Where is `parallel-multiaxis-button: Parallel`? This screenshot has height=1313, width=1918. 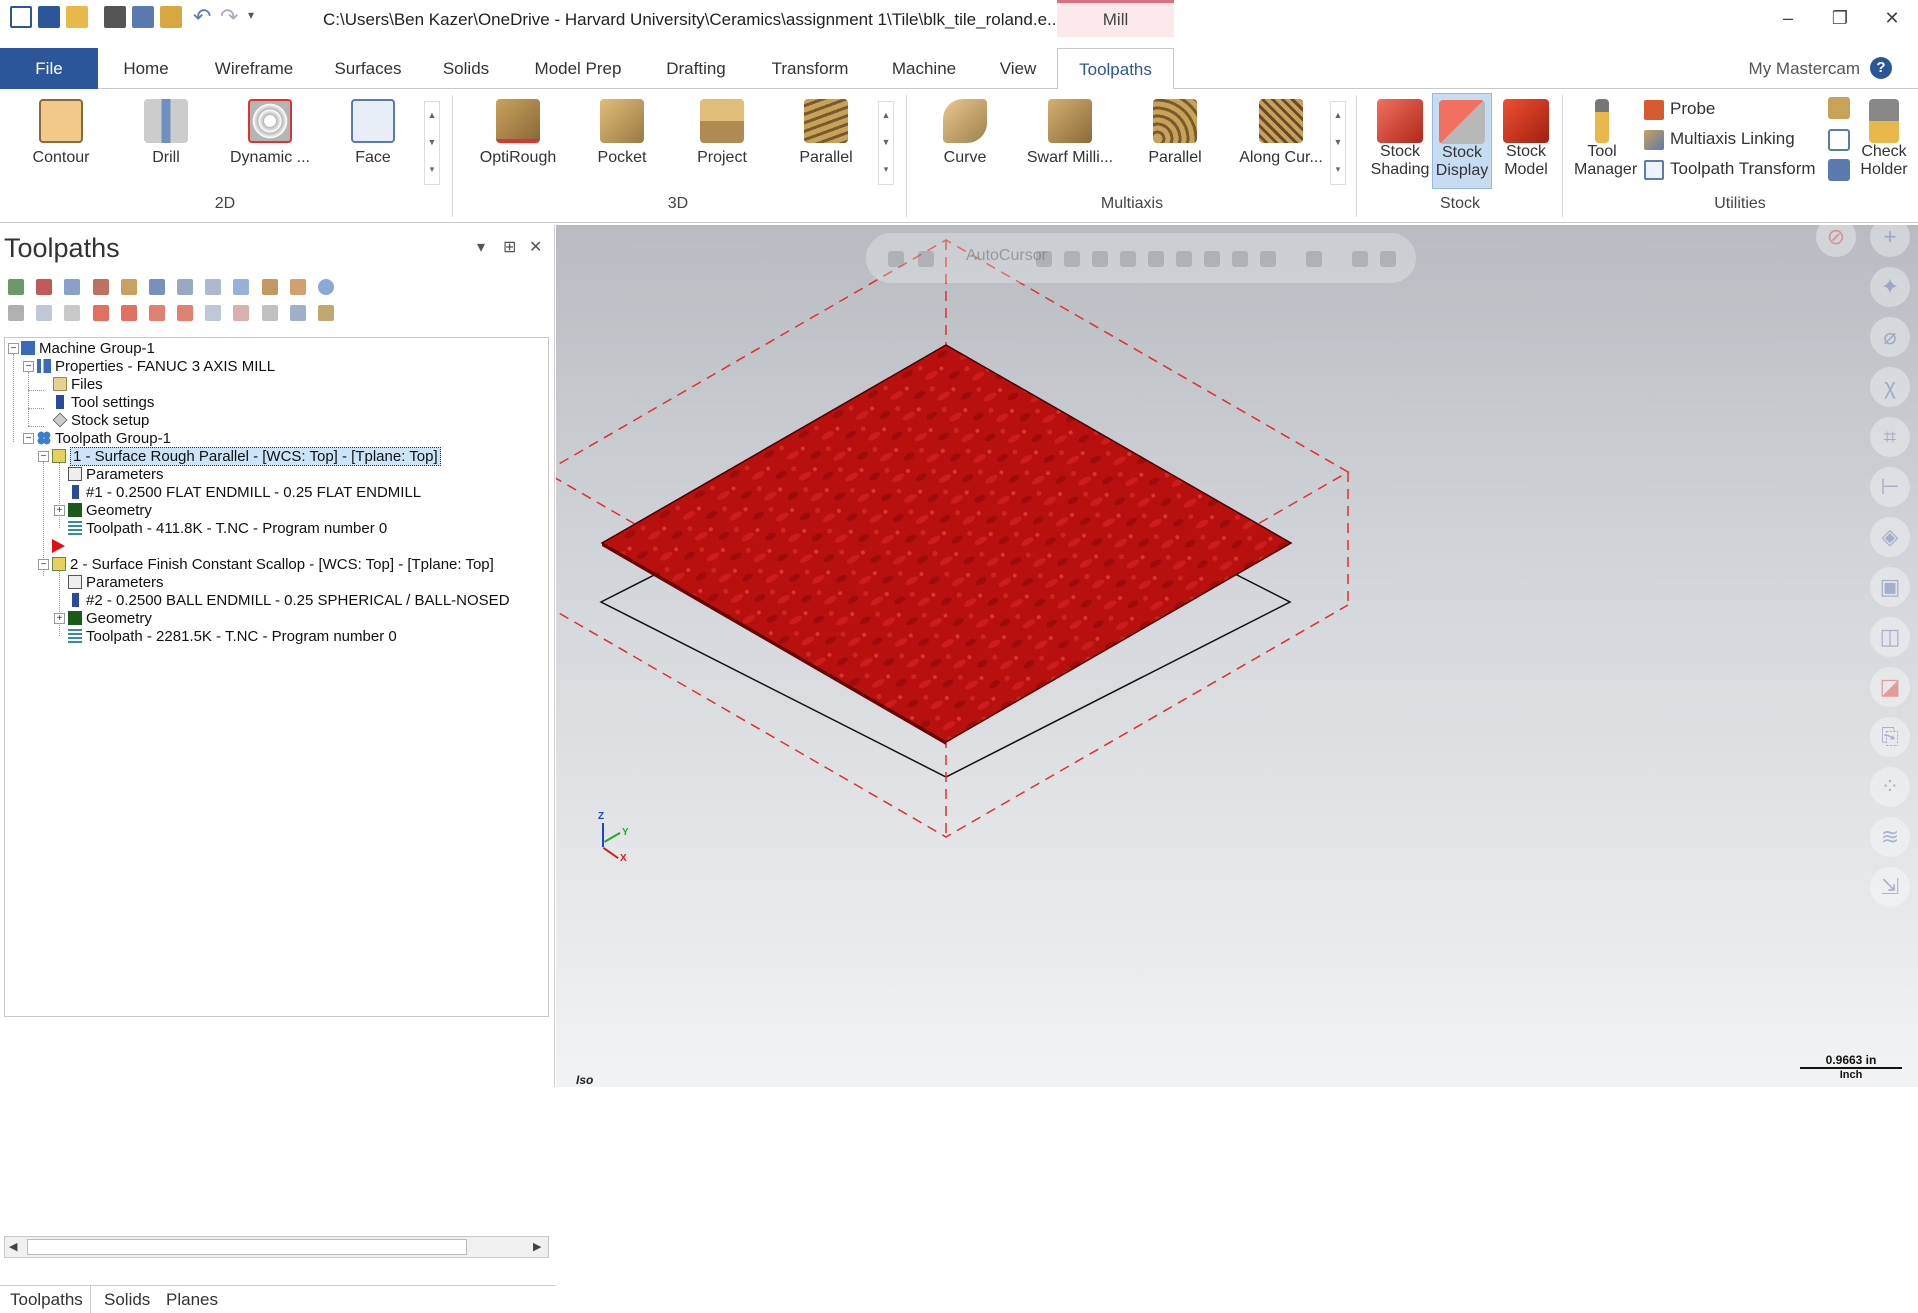 parallel-multiaxis-button: Parallel is located at coordinates (1175, 141).